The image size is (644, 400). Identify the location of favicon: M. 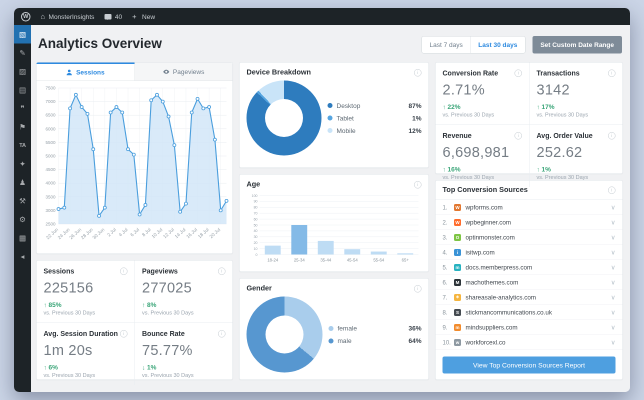
(457, 282).